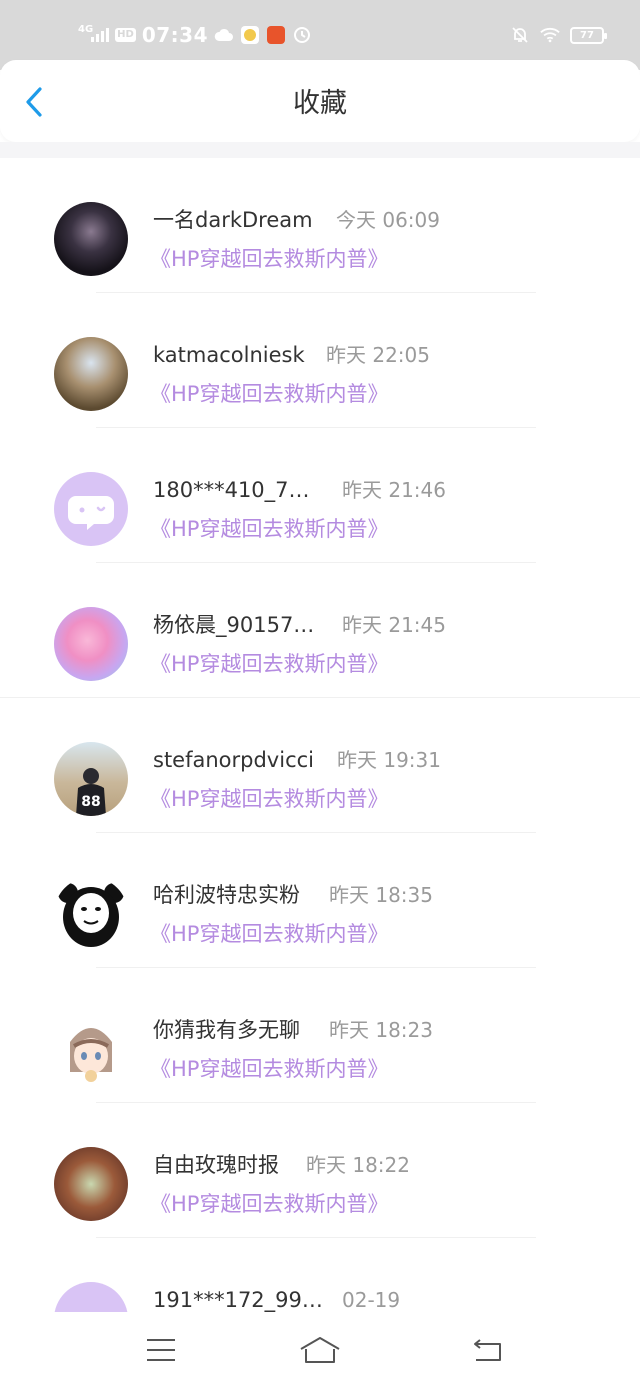 The image size is (640, 1387). I want to click on user-name: 你猜我有多无聊, so click(226, 1030).